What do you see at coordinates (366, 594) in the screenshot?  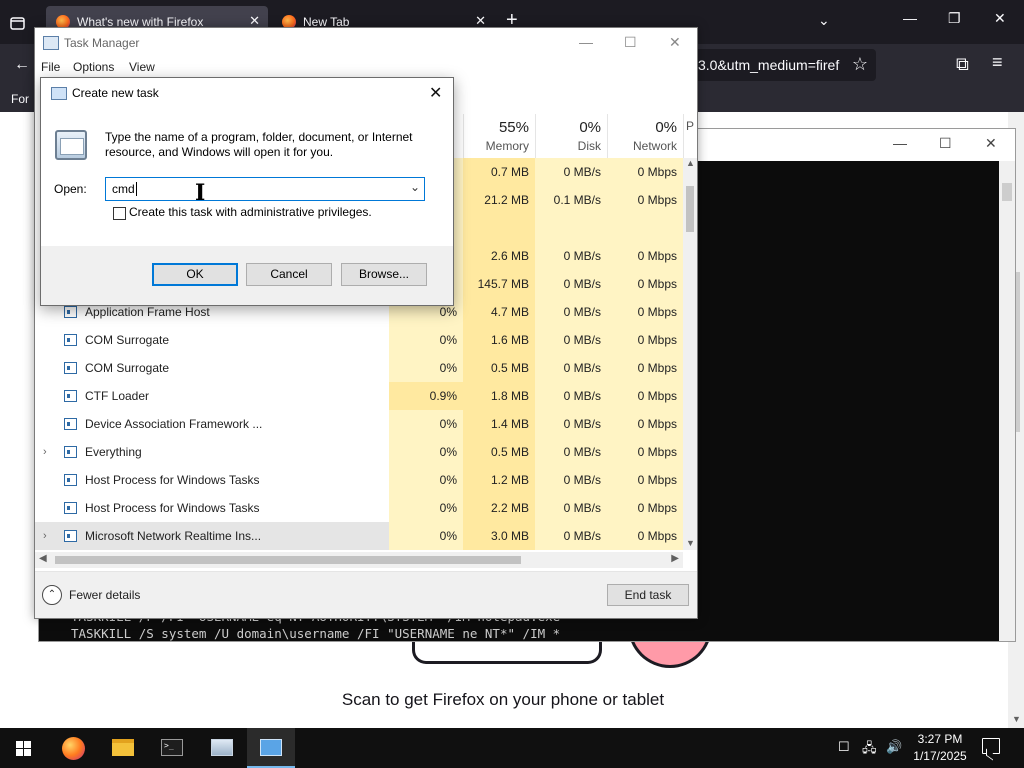 I see `task-manager-footer: ⌃ Fewer details End task` at bounding box center [366, 594].